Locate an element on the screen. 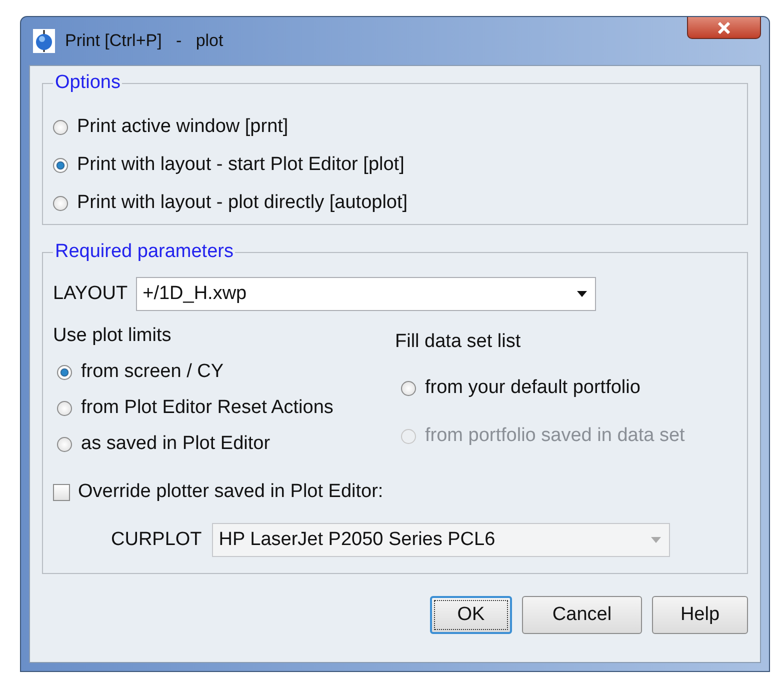 This screenshot has width=777, height=676. radio-option: Print active window [prnt] is located at coordinates (395, 127).